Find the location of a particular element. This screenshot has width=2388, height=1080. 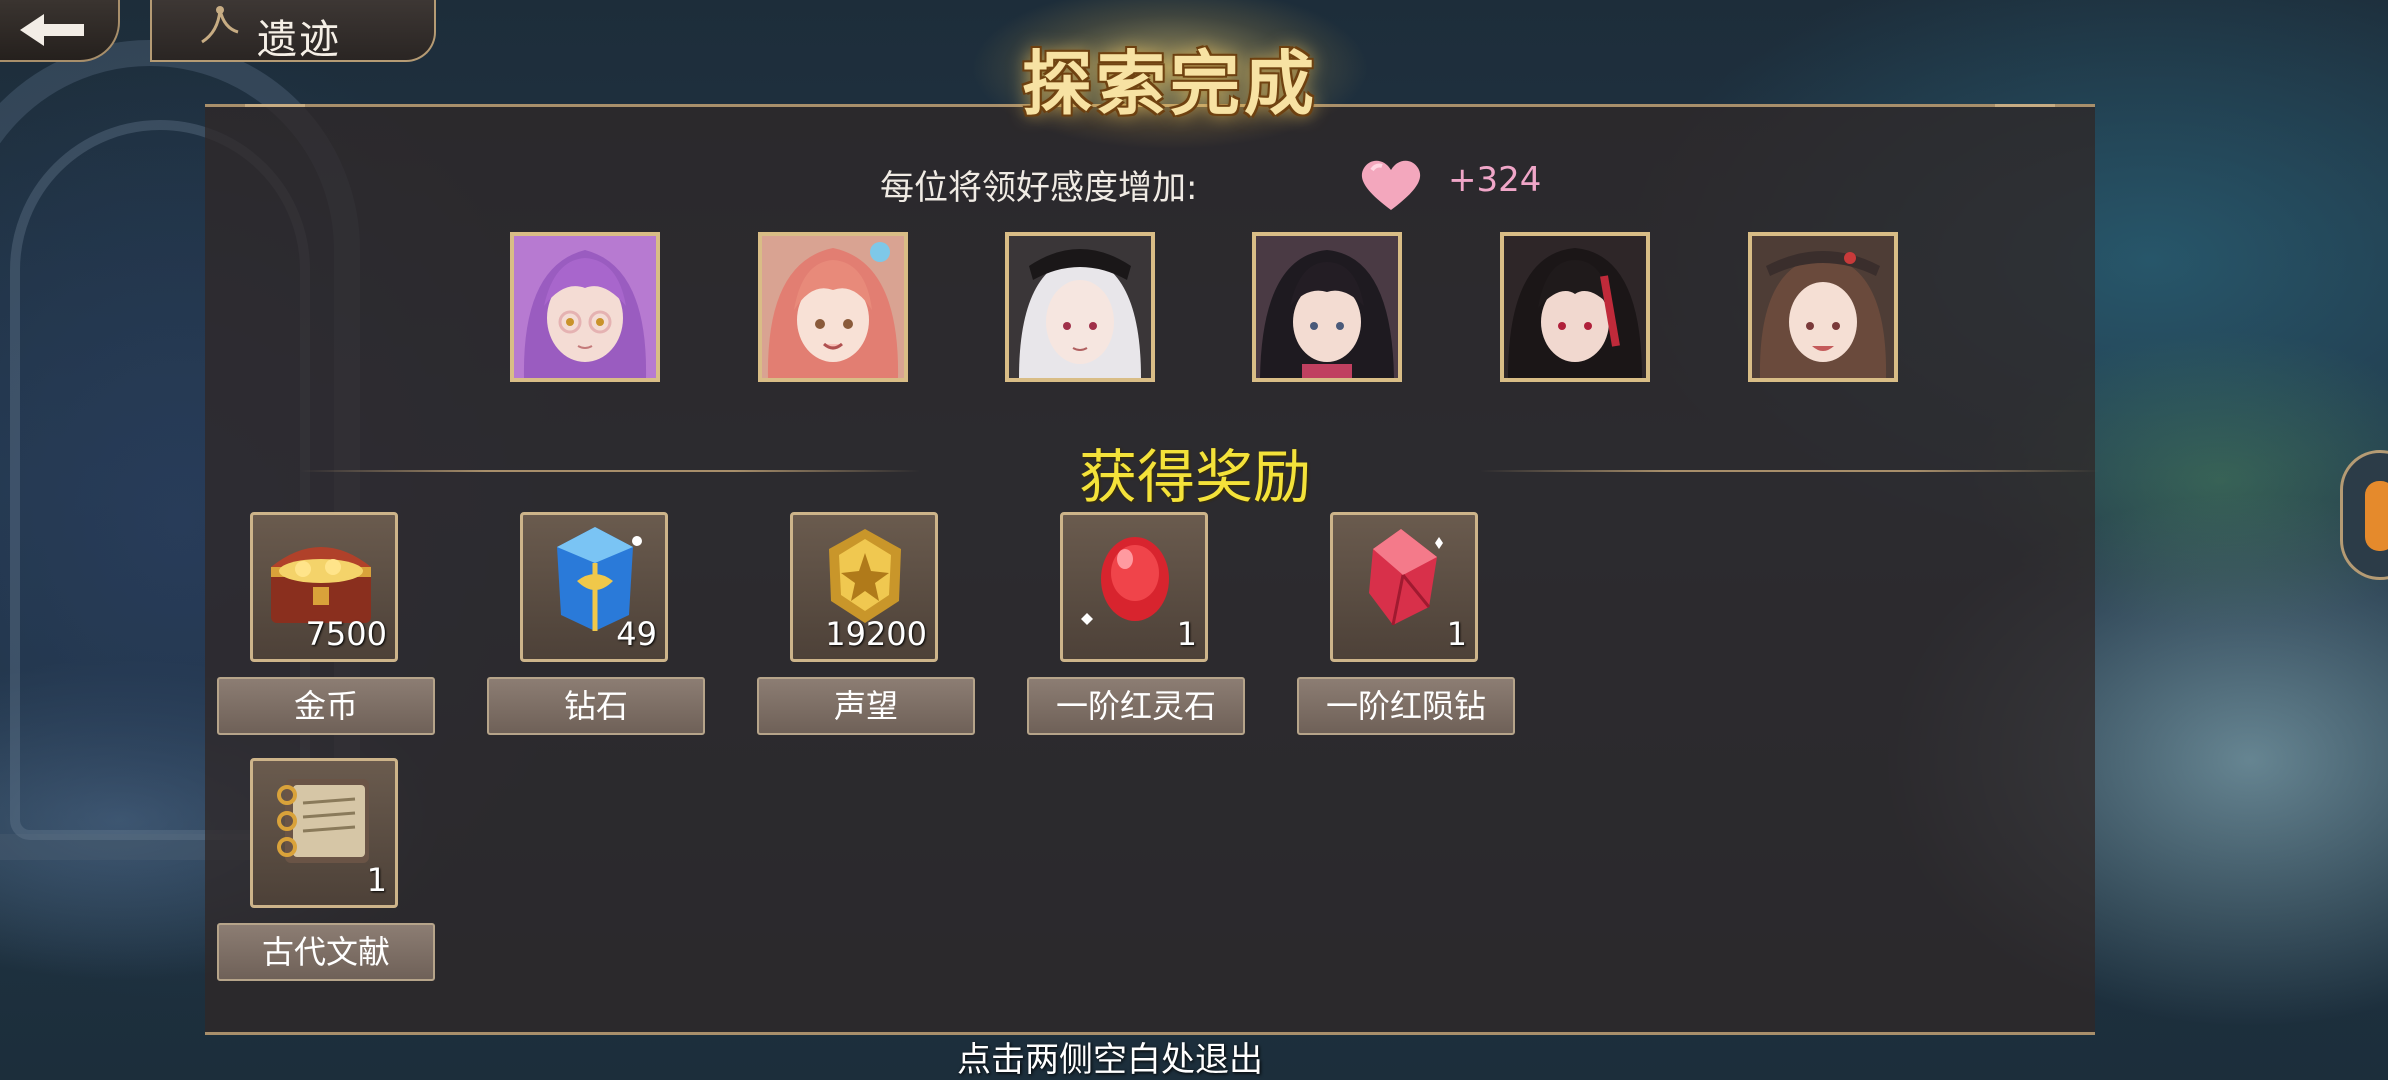

reward-item-reputation: 19200 is located at coordinates (864, 587).